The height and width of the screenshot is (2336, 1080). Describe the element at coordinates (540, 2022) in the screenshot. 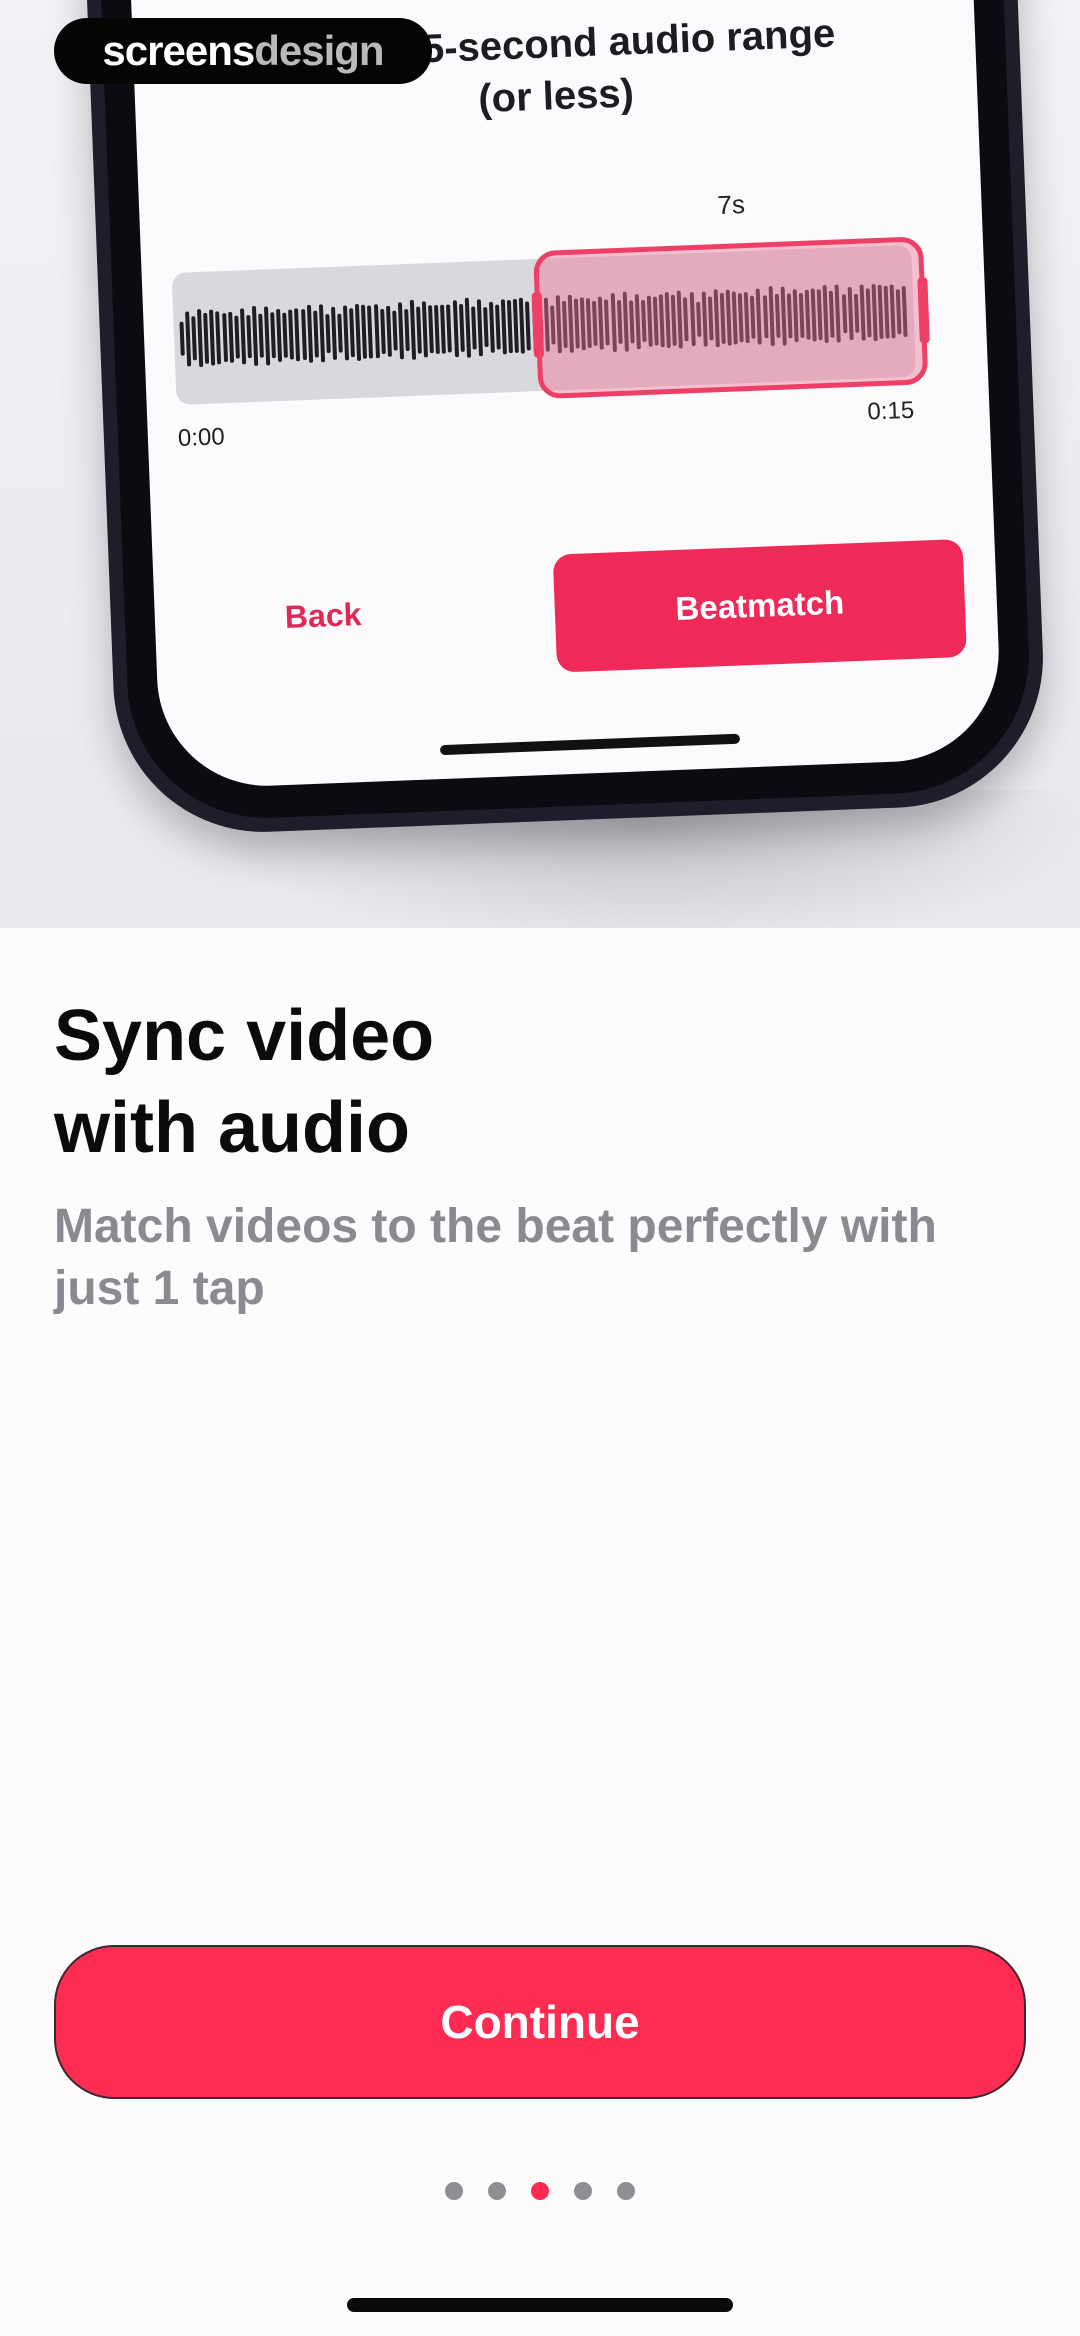

I see `continue-button: Continue` at that location.